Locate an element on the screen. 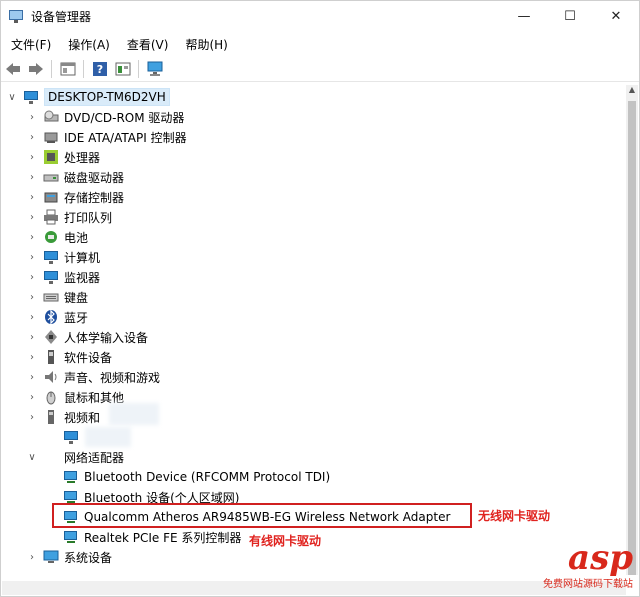 This screenshot has height=597, width=640. vertical-scrollbar: ▲ is located at coordinates (632, 330).